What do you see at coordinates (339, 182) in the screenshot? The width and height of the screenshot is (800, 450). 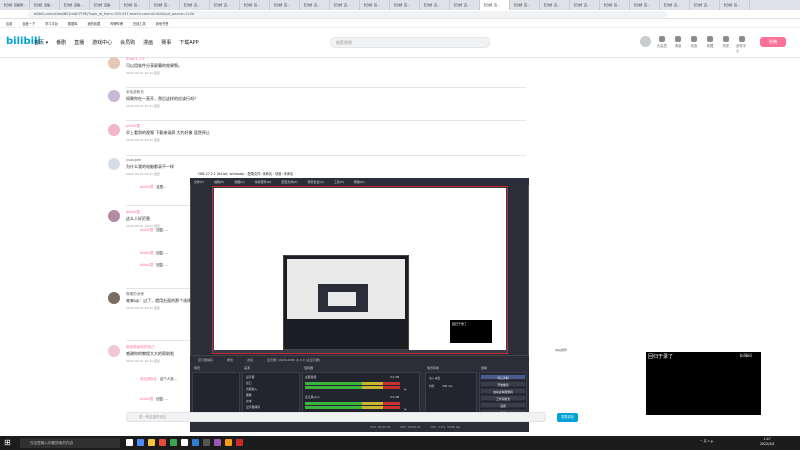 I see `obs-menu-item: 工具(T)` at bounding box center [339, 182].